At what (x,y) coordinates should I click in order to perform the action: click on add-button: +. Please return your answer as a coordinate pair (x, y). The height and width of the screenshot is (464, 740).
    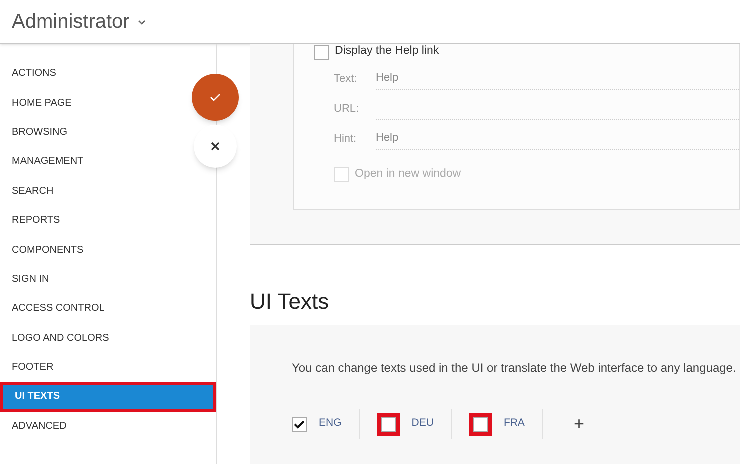
    Looking at the image, I should click on (579, 424).